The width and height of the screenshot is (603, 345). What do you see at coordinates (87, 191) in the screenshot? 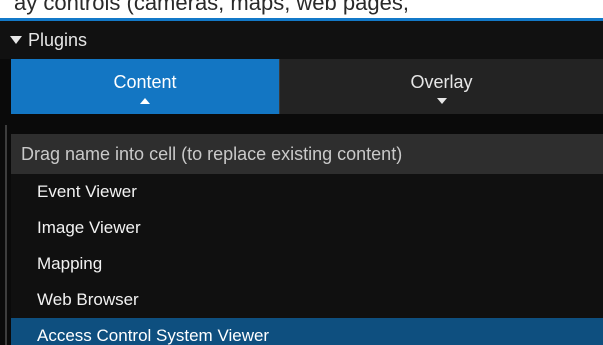
I see `plugin-item-label: Event Viewer` at bounding box center [87, 191].